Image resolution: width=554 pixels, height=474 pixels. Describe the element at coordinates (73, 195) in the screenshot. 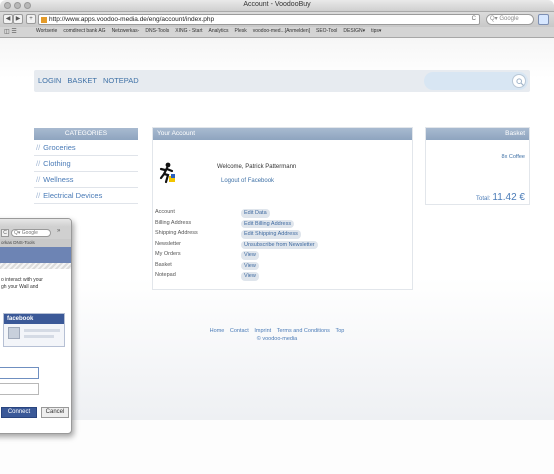

I see `category-label: Electrical Devices` at that location.